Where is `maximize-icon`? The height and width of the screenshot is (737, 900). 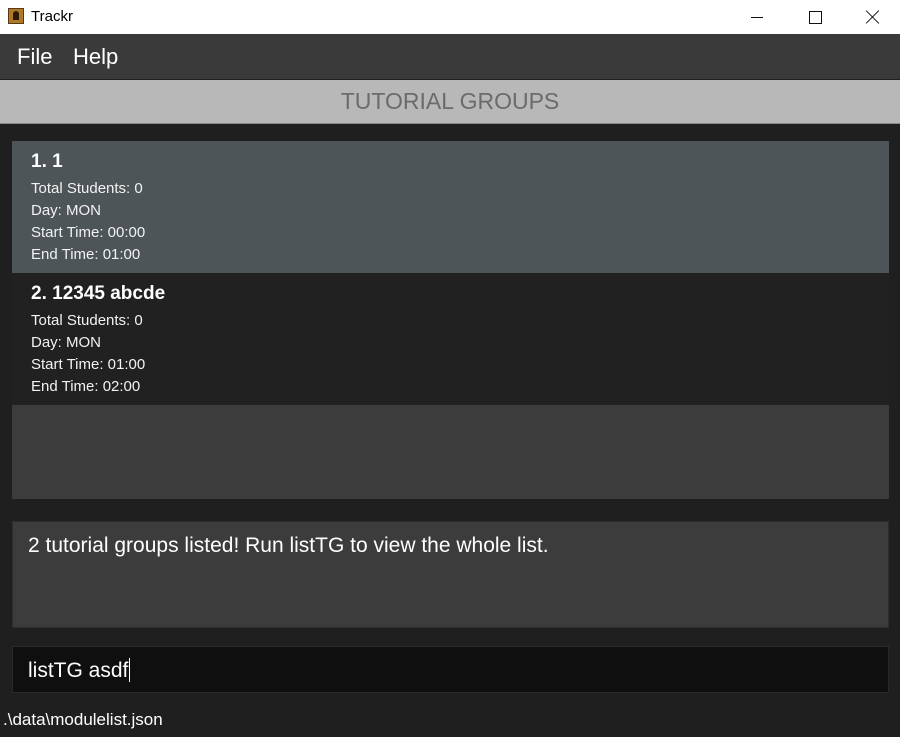
maximize-icon is located at coordinates (815, 17).